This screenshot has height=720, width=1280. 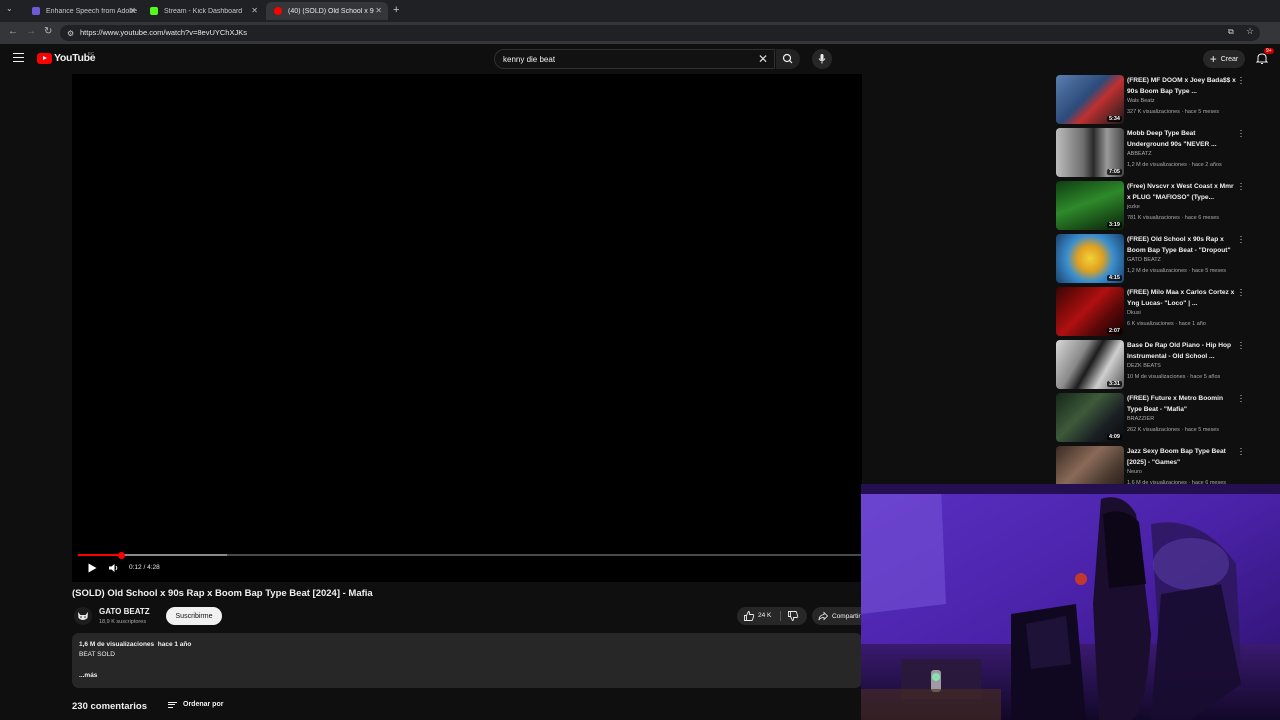 What do you see at coordinates (1090, 258) in the screenshot?
I see `video-thumbnail: 4:15` at bounding box center [1090, 258].